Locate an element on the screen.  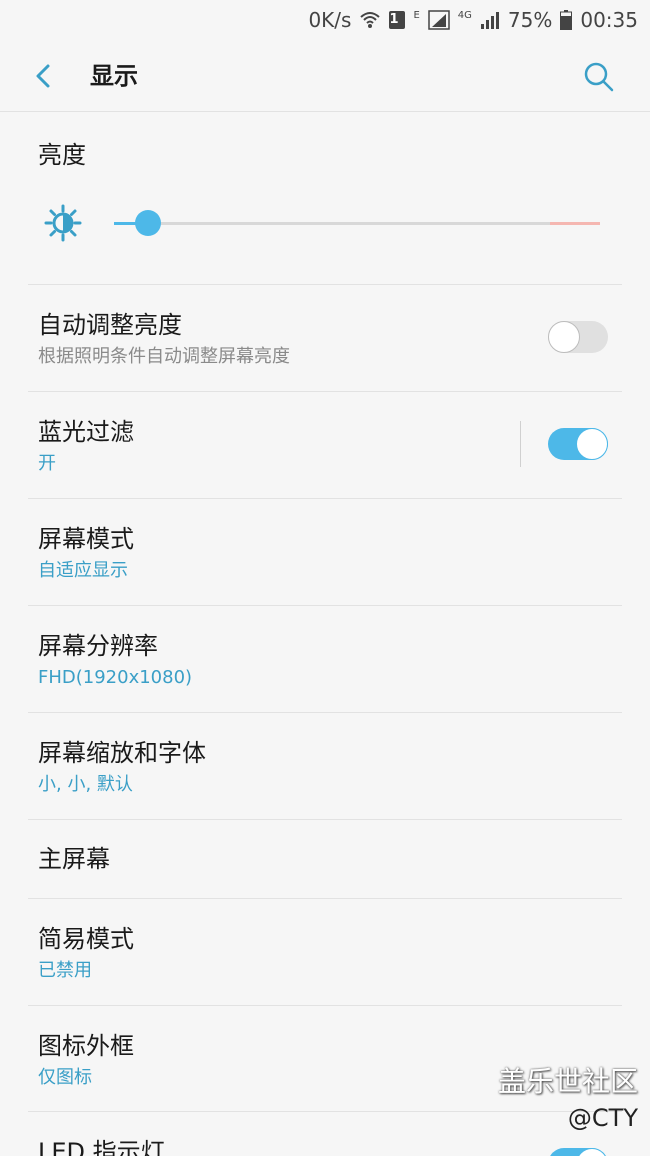
setting-subtitle: 开 is located at coordinates (47, 463).